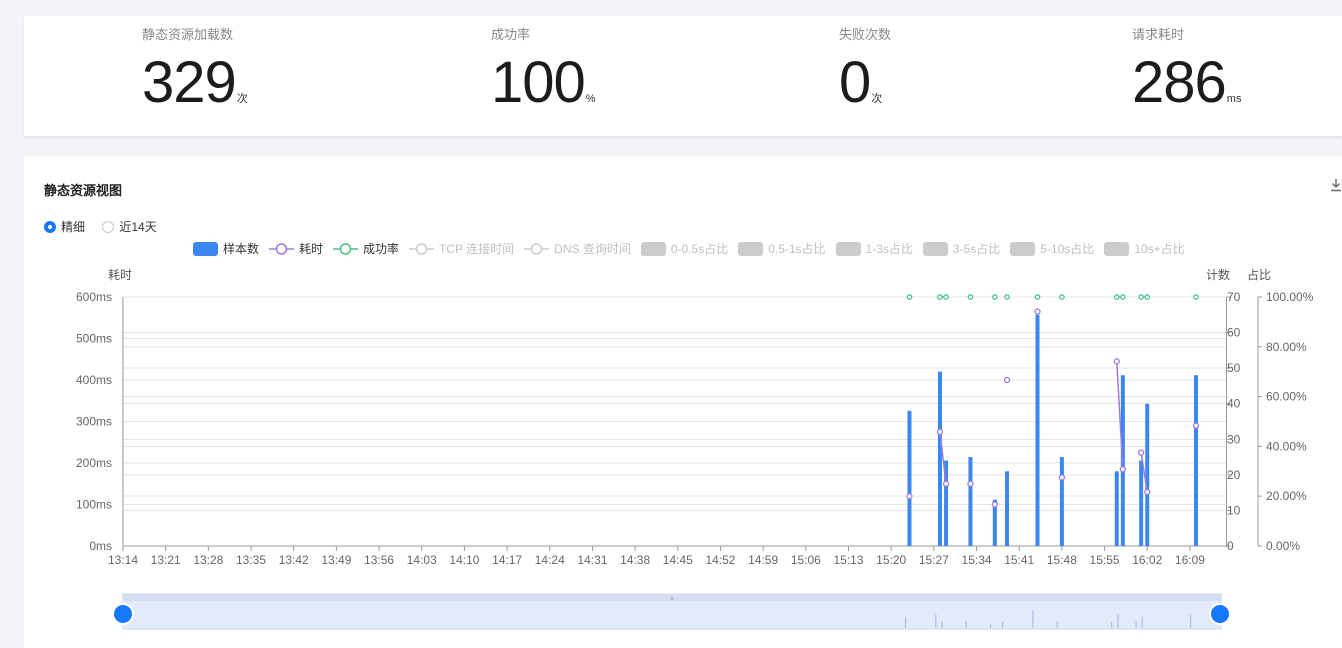 The height and width of the screenshot is (648, 1342). I want to click on zoom-slider: ≡, so click(671, 611).